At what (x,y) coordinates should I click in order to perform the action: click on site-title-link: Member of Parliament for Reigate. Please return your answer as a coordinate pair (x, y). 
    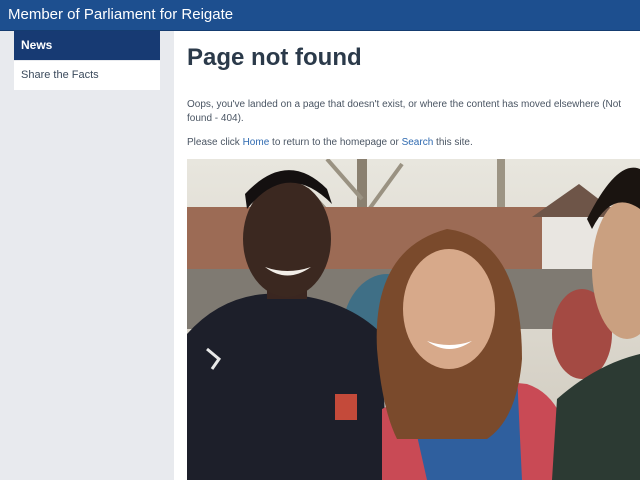
    Looking at the image, I should click on (120, 15).